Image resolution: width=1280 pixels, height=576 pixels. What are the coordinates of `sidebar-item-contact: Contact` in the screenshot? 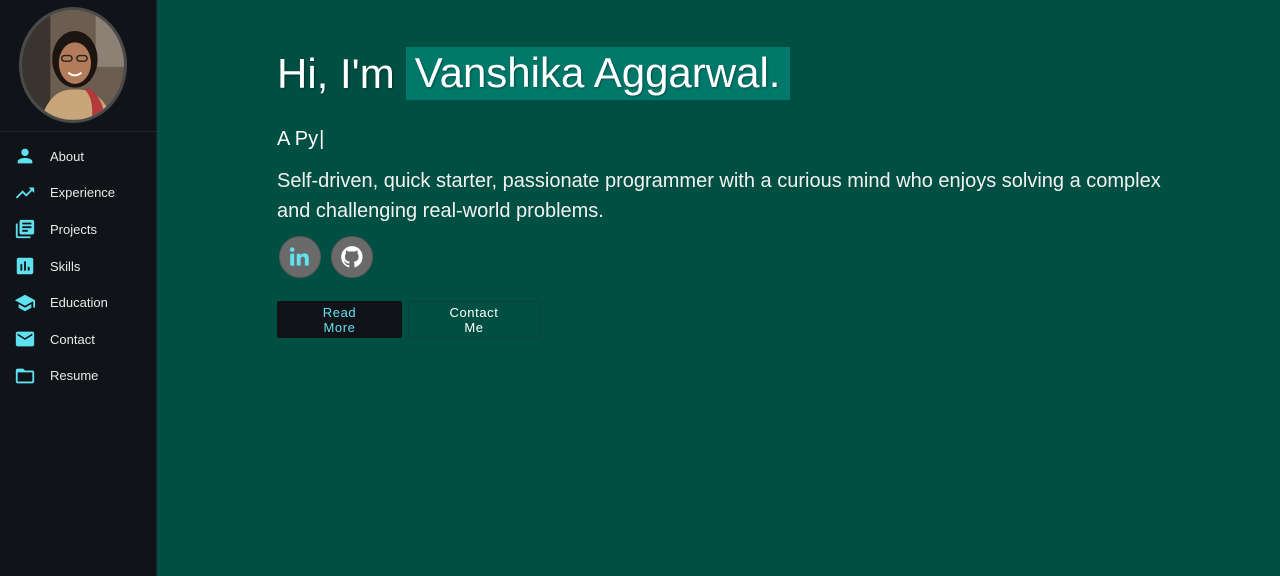 It's located at (78, 339).